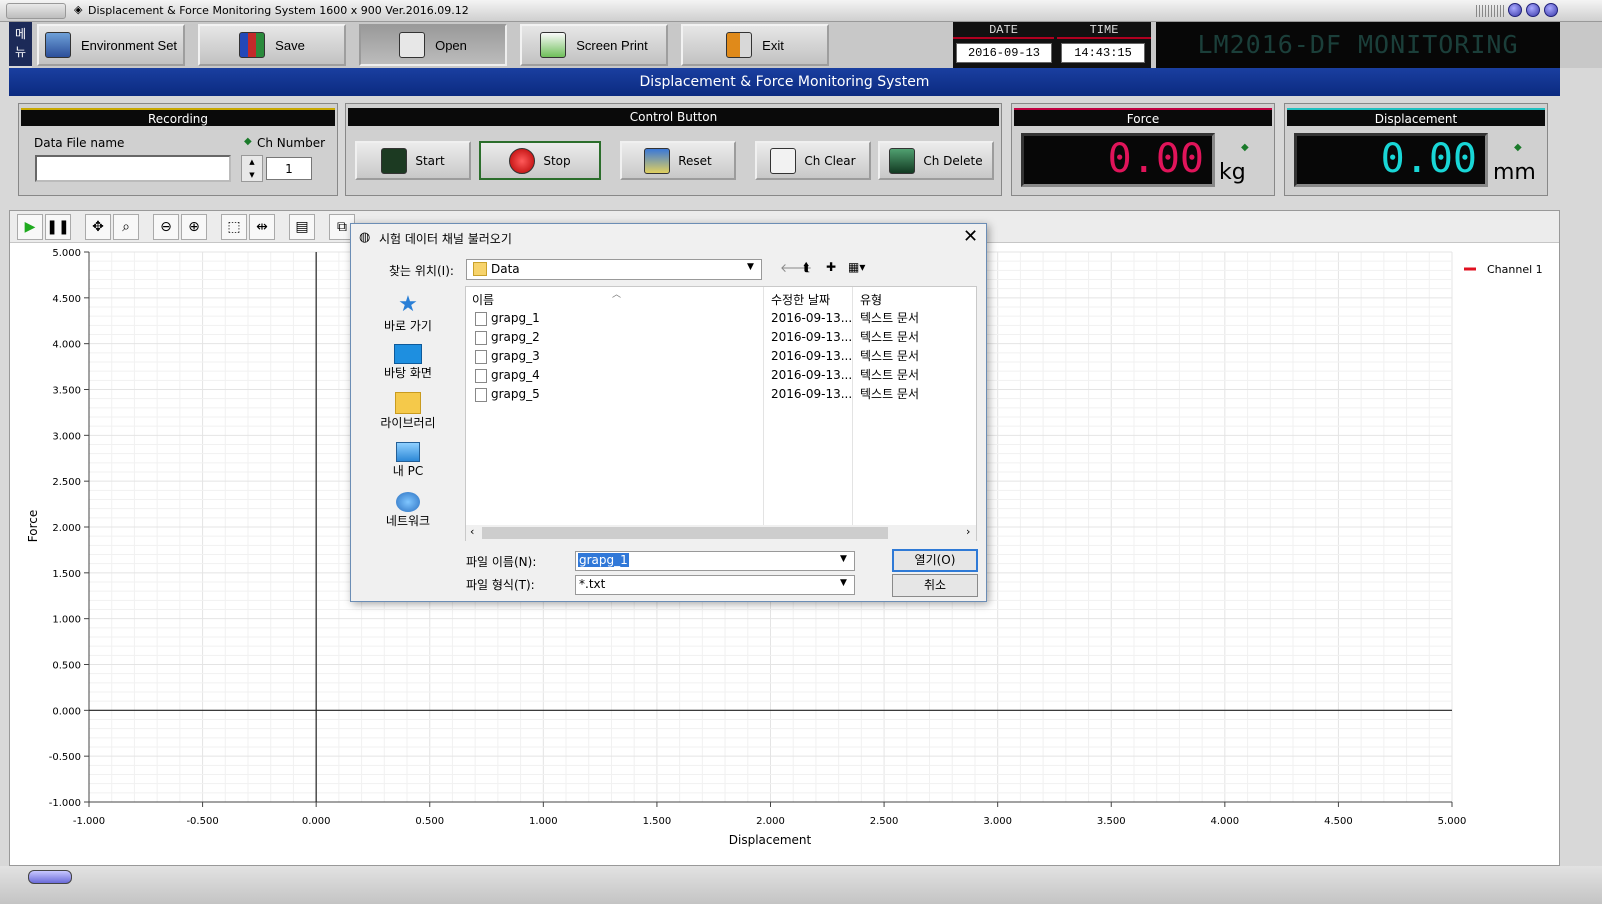  Describe the element at coordinates (871, 299) in the screenshot. I see `column-header-type: 유형` at that location.